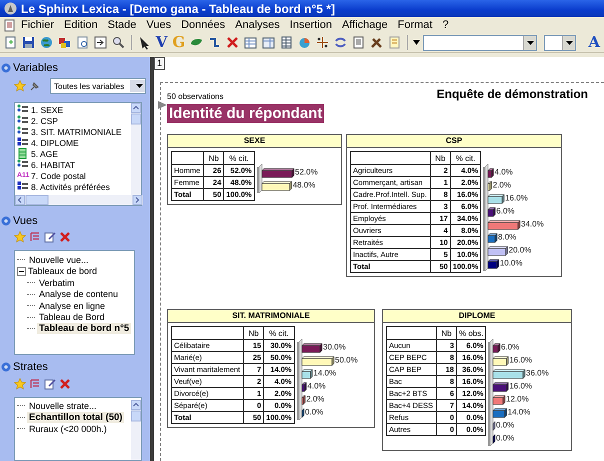 The height and width of the screenshot is (461, 604). I want to click on value-label: 8.0%, so click(507, 237).